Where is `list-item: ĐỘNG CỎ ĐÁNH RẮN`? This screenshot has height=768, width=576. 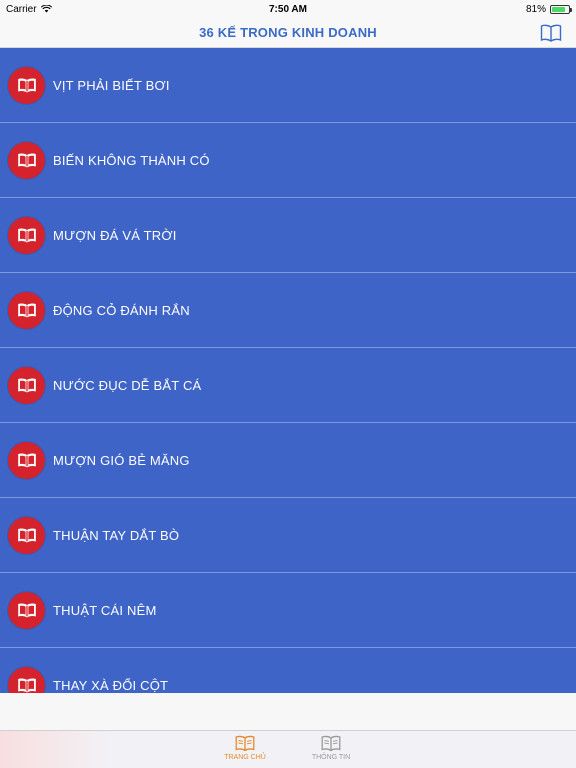 list-item: ĐỘNG CỎ ĐÁNH RẮN is located at coordinates (288, 310).